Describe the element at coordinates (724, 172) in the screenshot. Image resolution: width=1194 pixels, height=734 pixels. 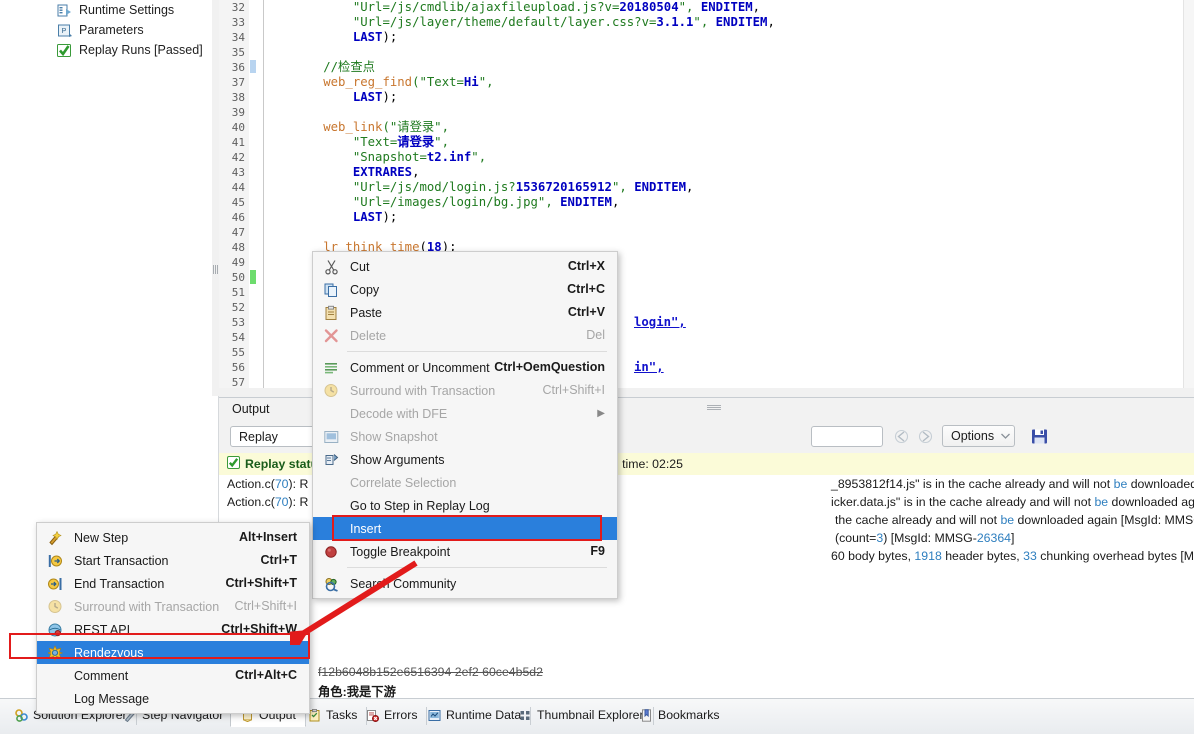
I see `code-line: EXTRARES,` at that location.